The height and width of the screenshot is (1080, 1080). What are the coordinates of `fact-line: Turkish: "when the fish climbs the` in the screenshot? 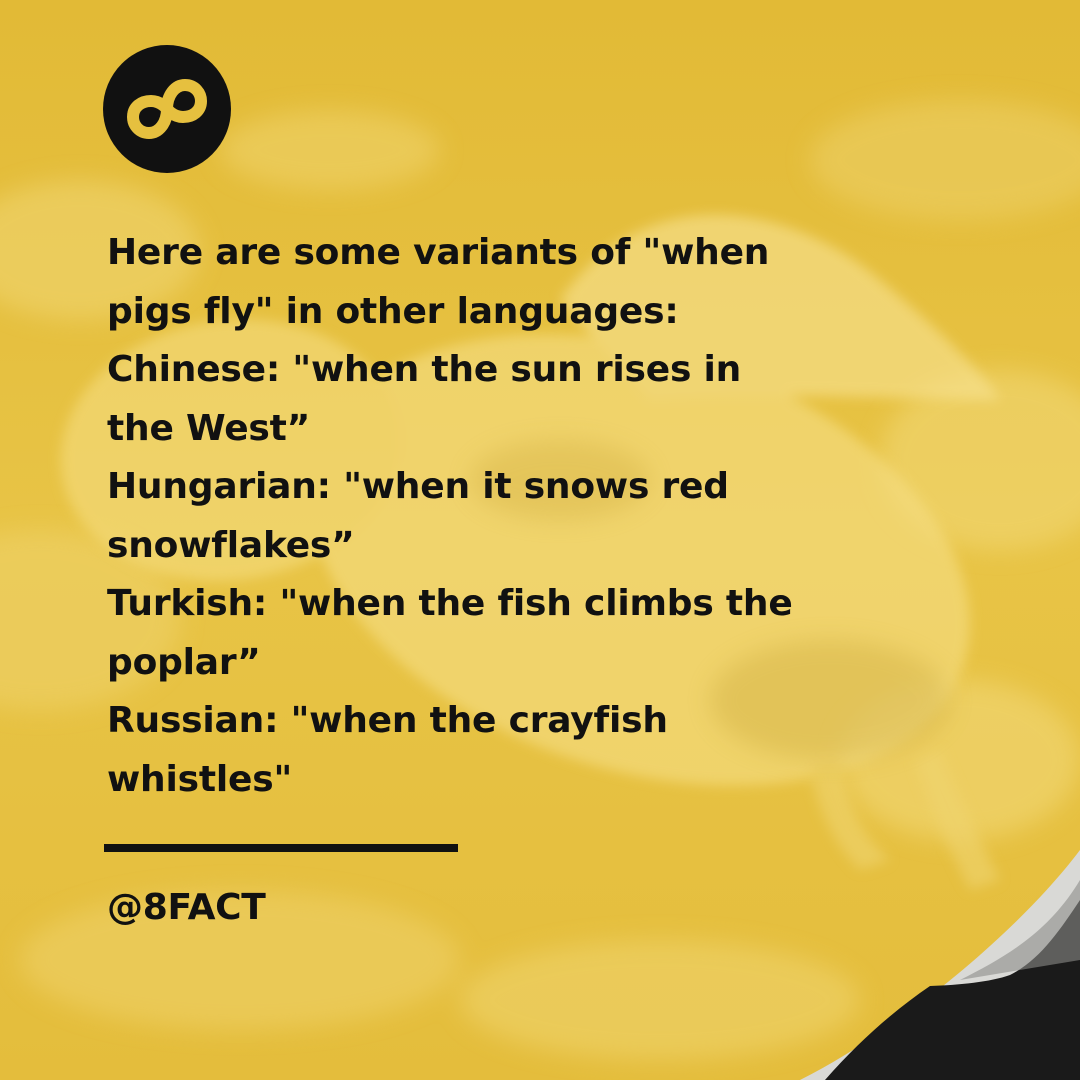 It's located at (450, 603).